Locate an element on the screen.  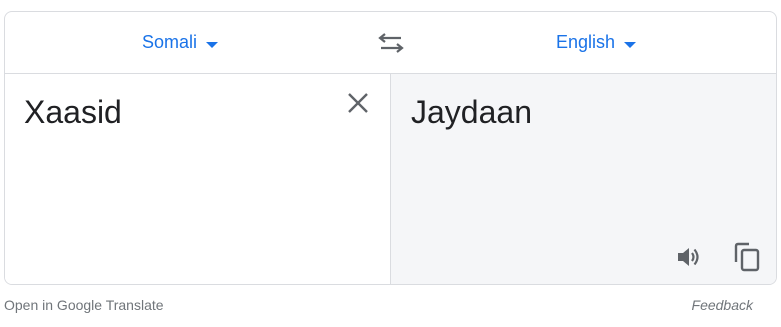
listen-button is located at coordinates (689, 257).